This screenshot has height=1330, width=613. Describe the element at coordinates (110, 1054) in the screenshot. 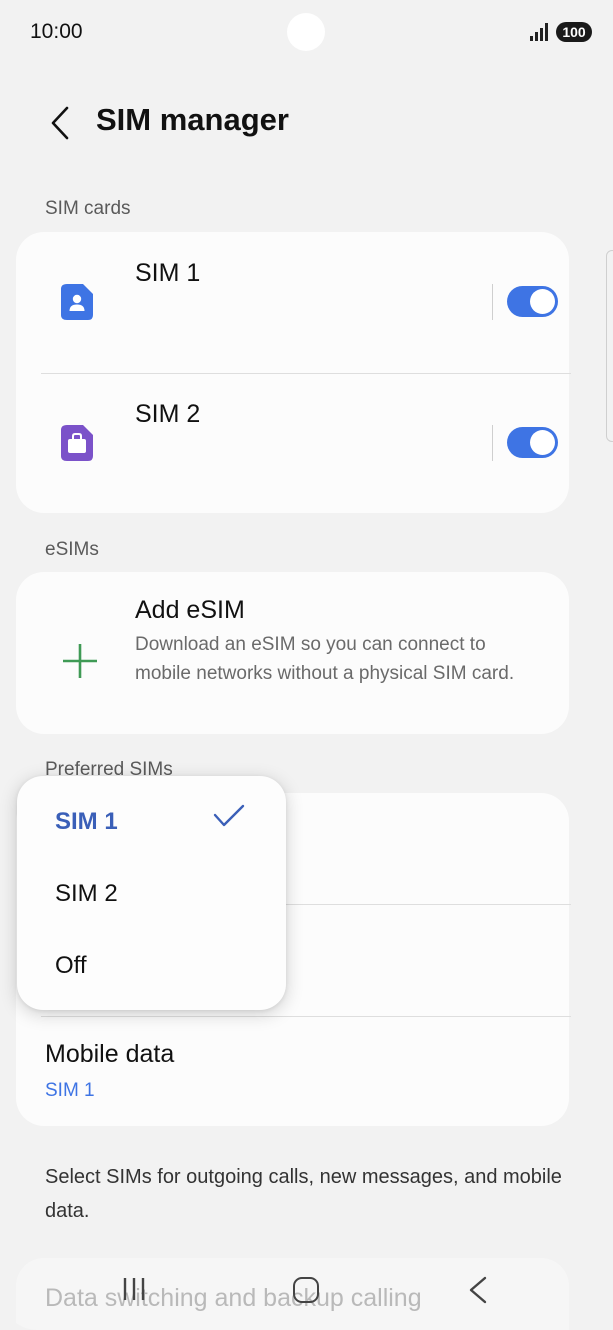

I see `mobile-data-title: Mobile data` at that location.